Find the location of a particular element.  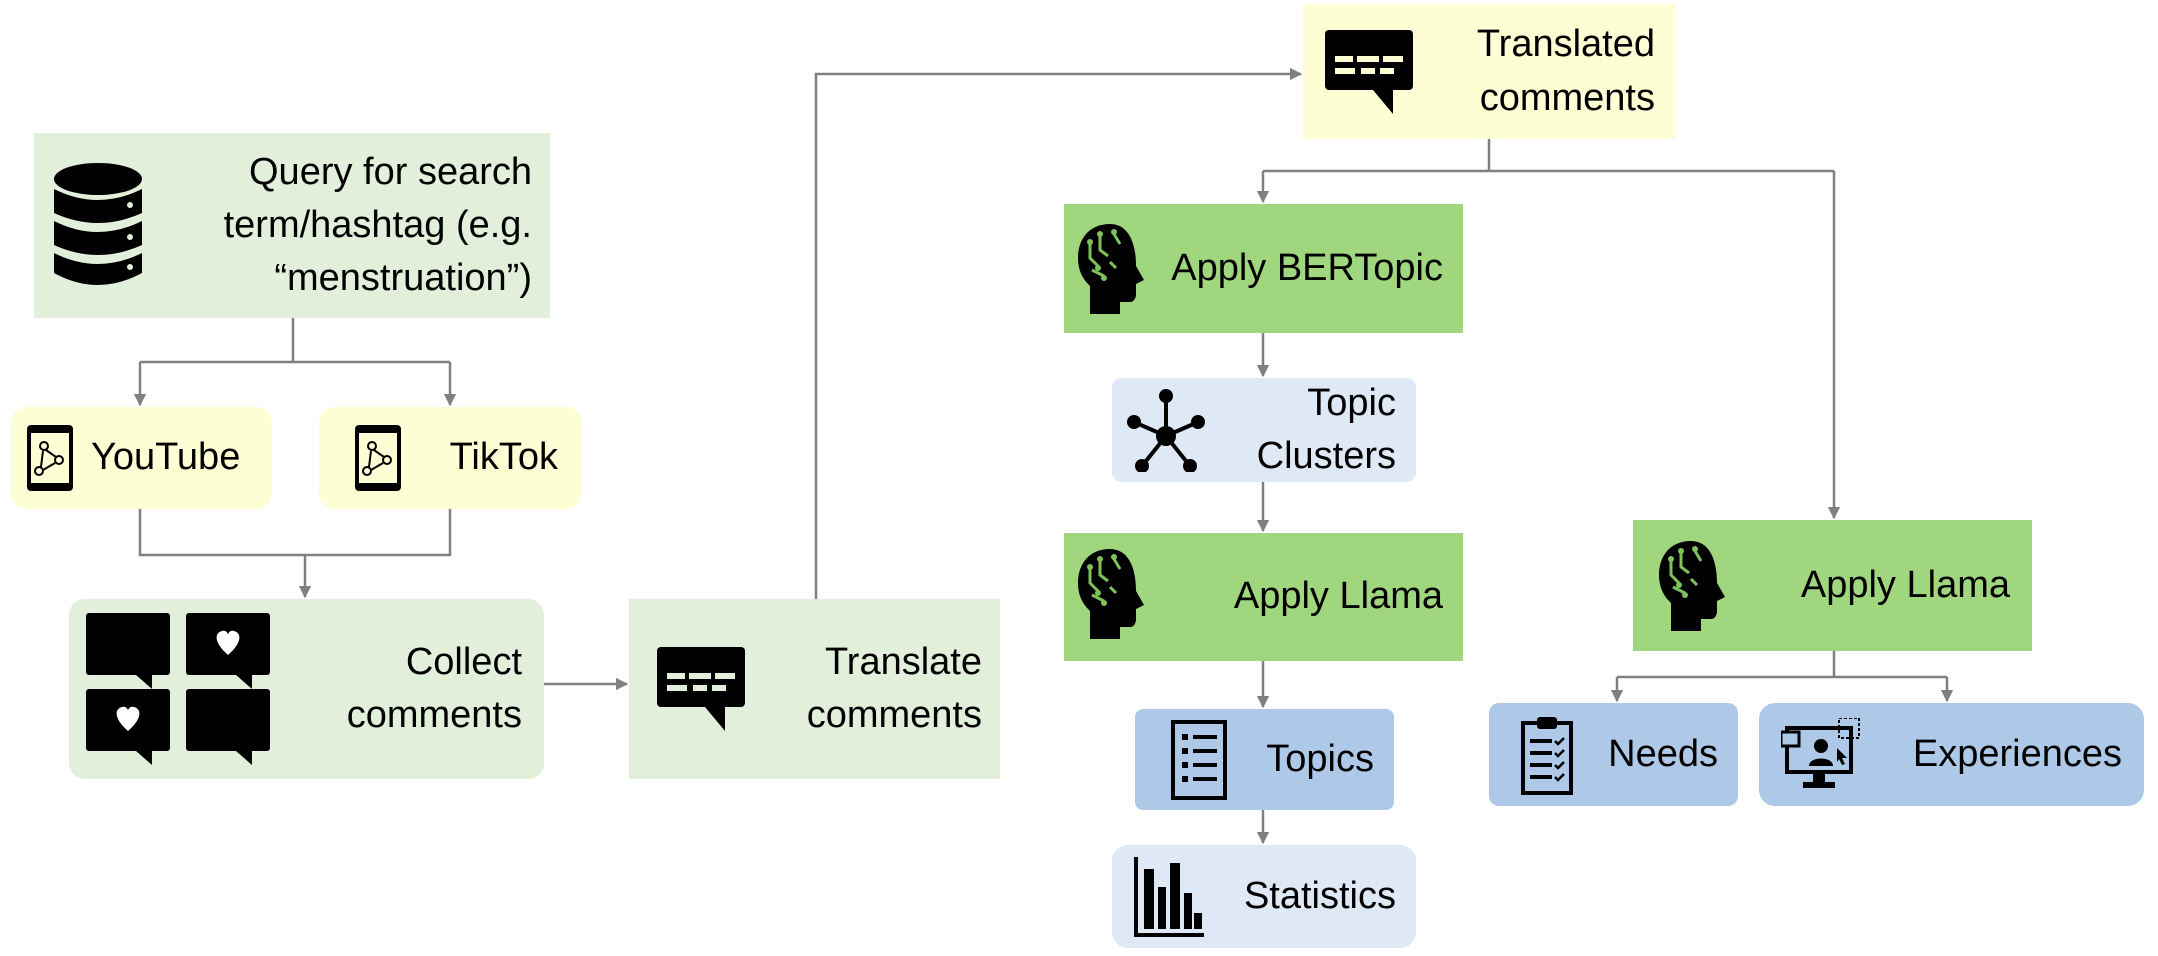

node-topics: Topics is located at coordinates (1264, 759).